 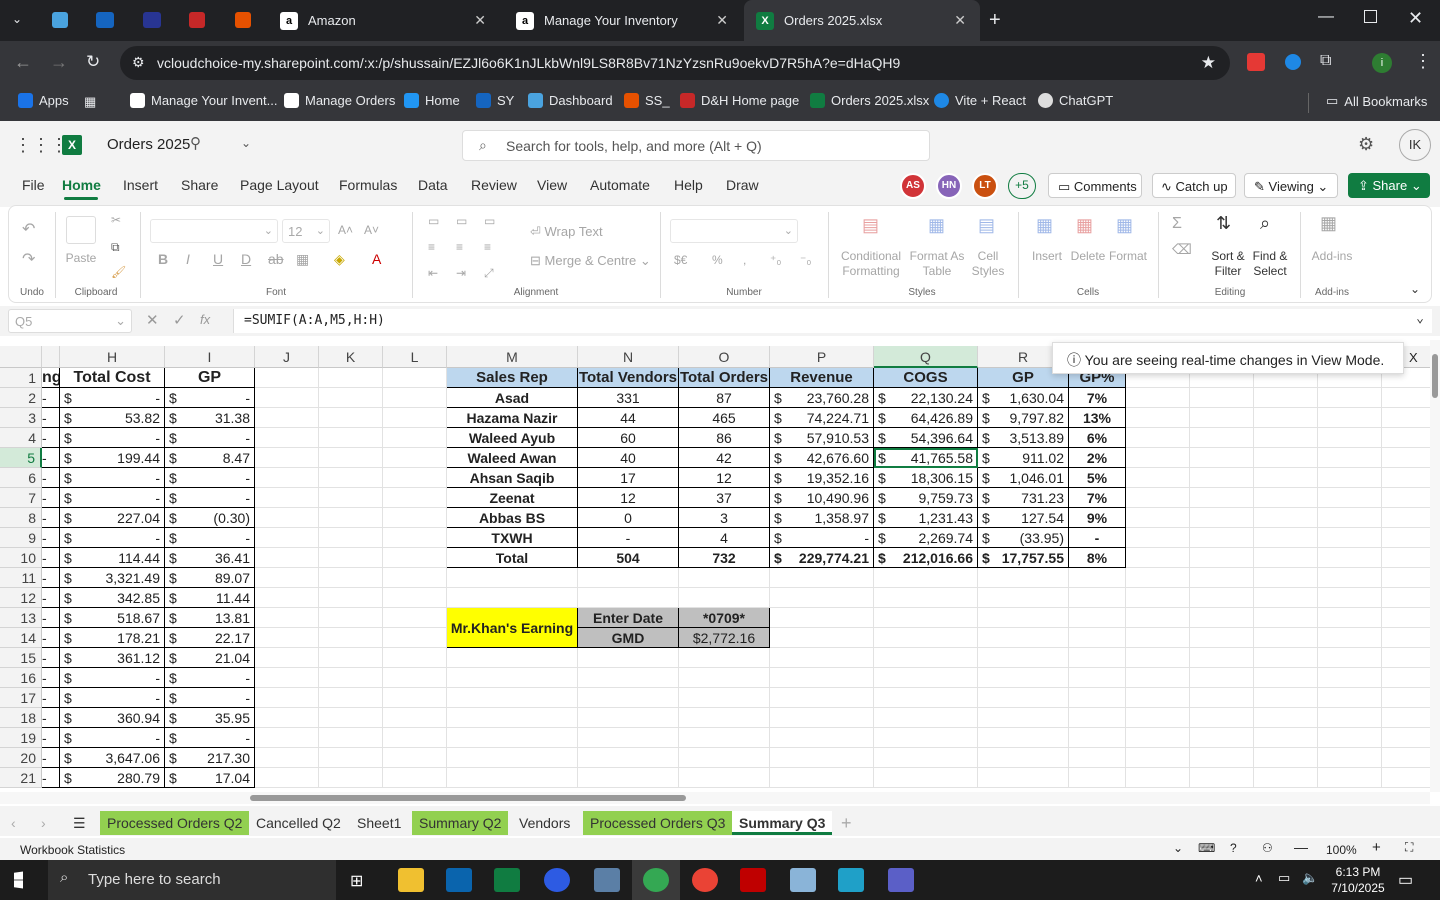 I want to click on cell: $41,765.58, so click(x=926, y=458).